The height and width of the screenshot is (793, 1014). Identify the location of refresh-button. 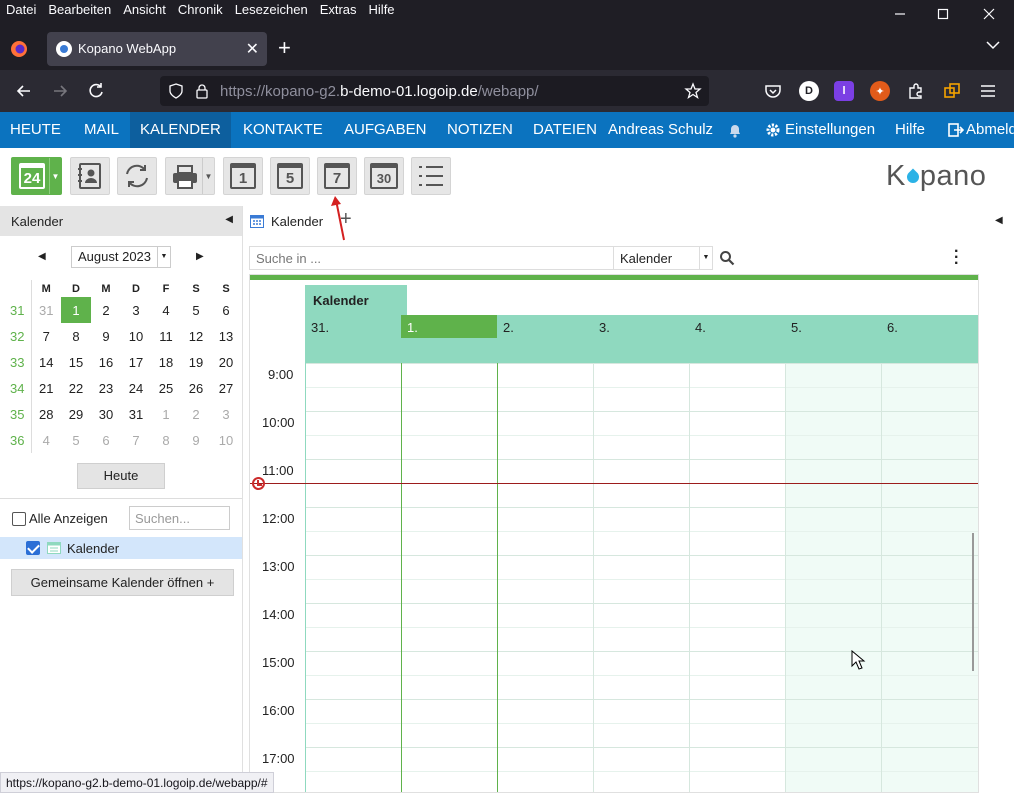
(137, 176).